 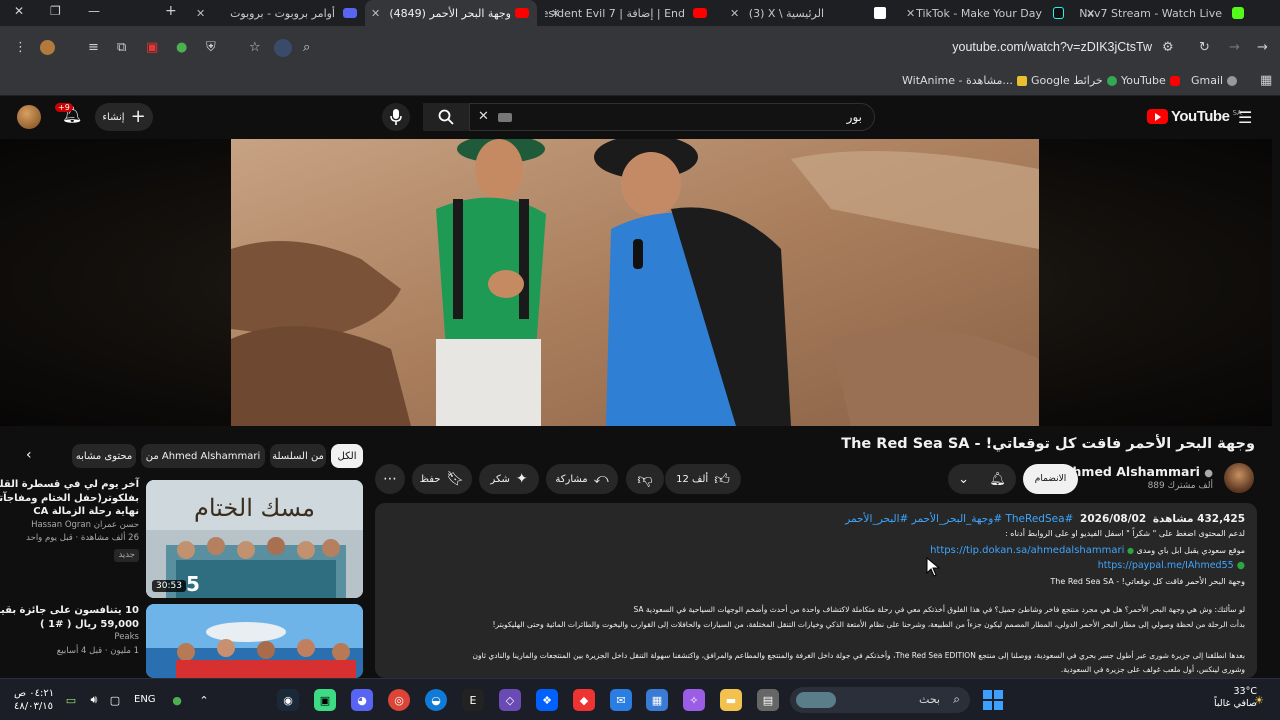 I want to click on clear-search-icon: ✕, so click(x=483, y=116).